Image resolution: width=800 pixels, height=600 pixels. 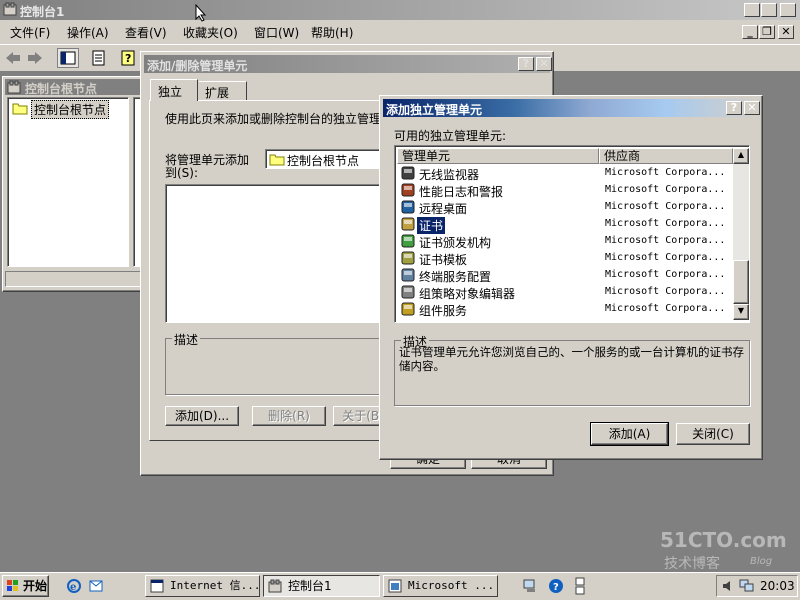 What do you see at coordinates (348, 64) in the screenshot?
I see `add-remove-dialog-title-bar: 添加/删除管理单元 ? ✕` at bounding box center [348, 64].